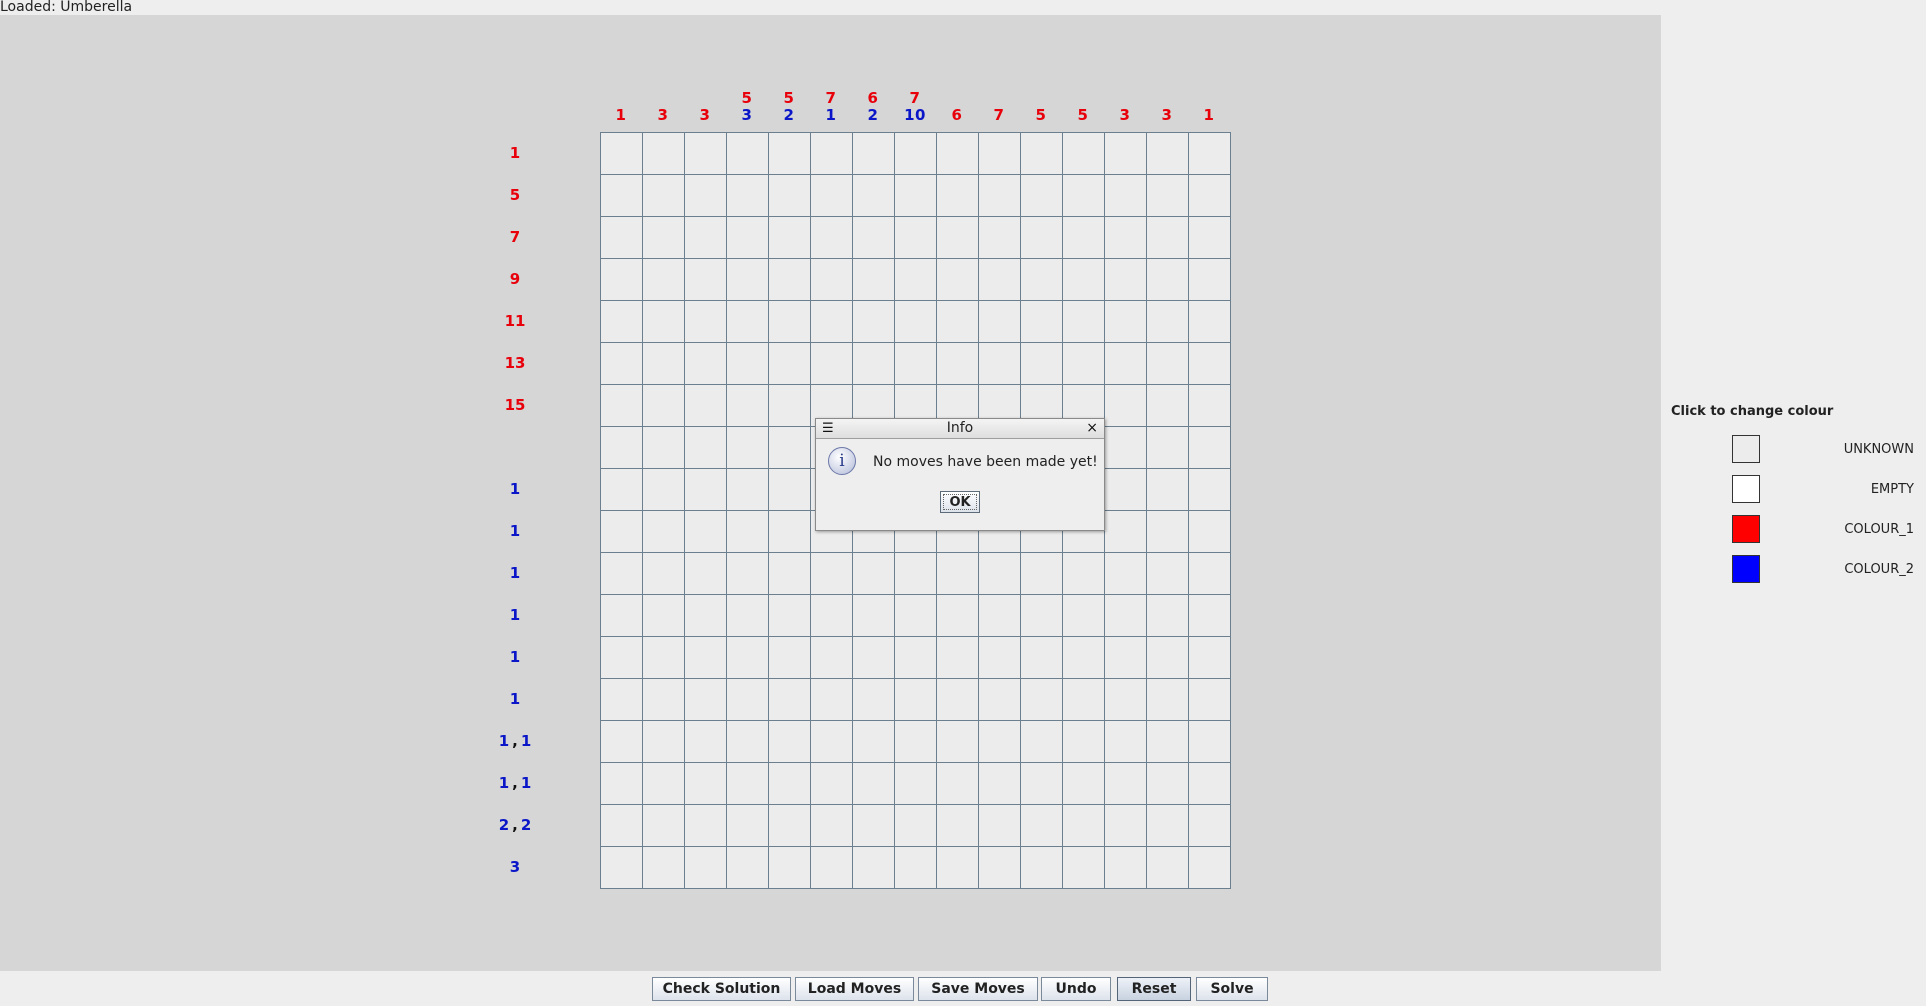  I want to click on legend-item-colour-1: COLOUR_1, so click(1796, 531).